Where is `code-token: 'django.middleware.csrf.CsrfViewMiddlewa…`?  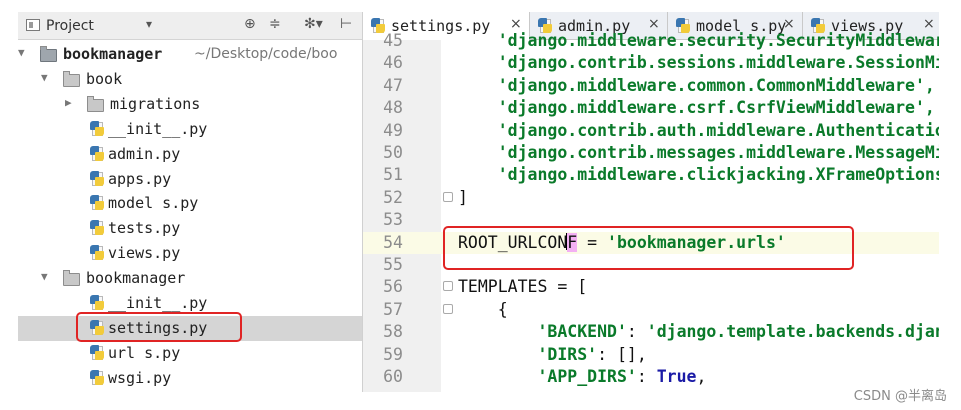
code-token: 'django.middleware.csrf.CsrfViewMiddlewa… is located at coordinates (716, 108).